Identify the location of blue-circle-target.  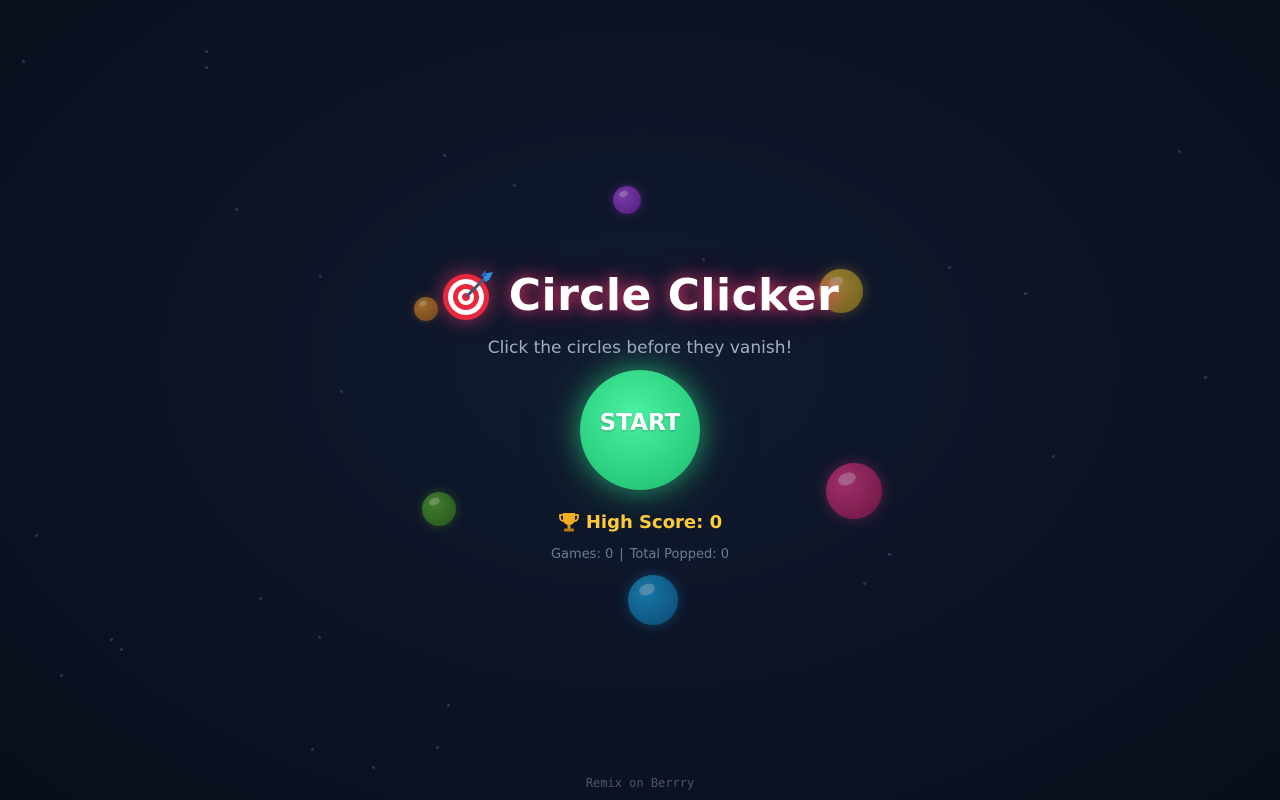
(653, 600).